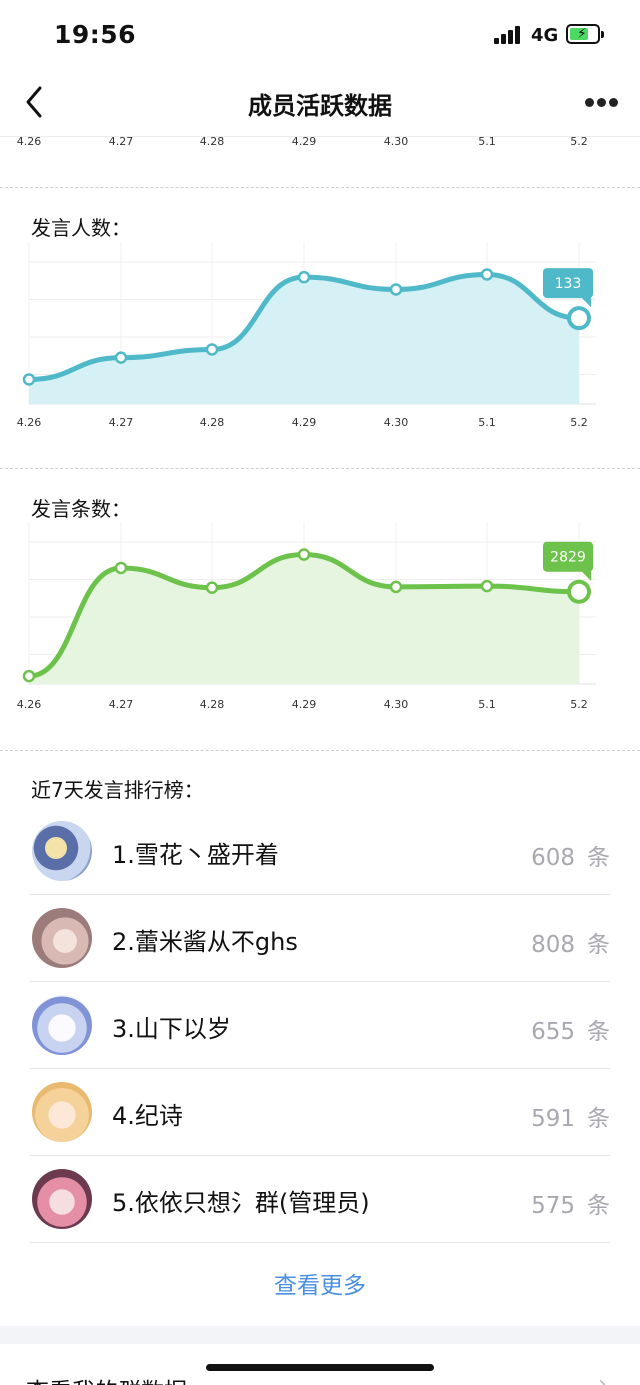 The width and height of the screenshot is (640, 1385). I want to click on my-group-data-label: 查看我的群数据, so click(106, 1378).